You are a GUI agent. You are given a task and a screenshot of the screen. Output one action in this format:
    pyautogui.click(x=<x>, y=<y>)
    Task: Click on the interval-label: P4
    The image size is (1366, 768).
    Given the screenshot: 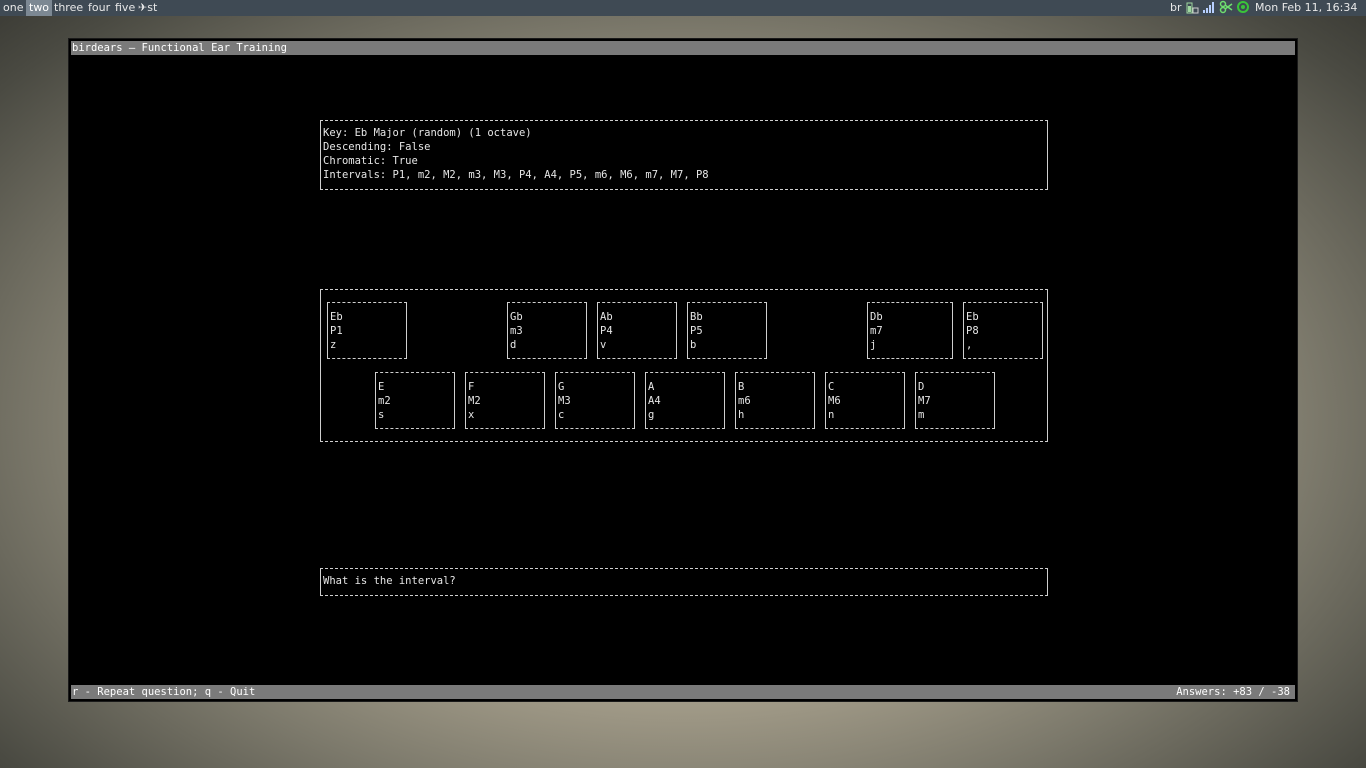 What is the action you would take?
    pyautogui.click(x=606, y=331)
    